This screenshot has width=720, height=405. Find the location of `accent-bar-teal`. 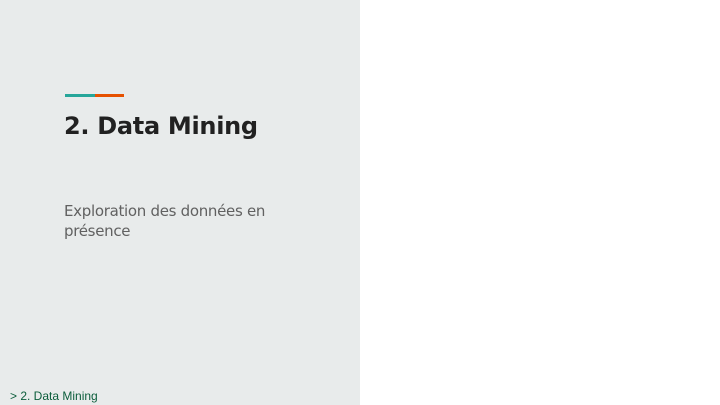

accent-bar-teal is located at coordinates (80, 95).